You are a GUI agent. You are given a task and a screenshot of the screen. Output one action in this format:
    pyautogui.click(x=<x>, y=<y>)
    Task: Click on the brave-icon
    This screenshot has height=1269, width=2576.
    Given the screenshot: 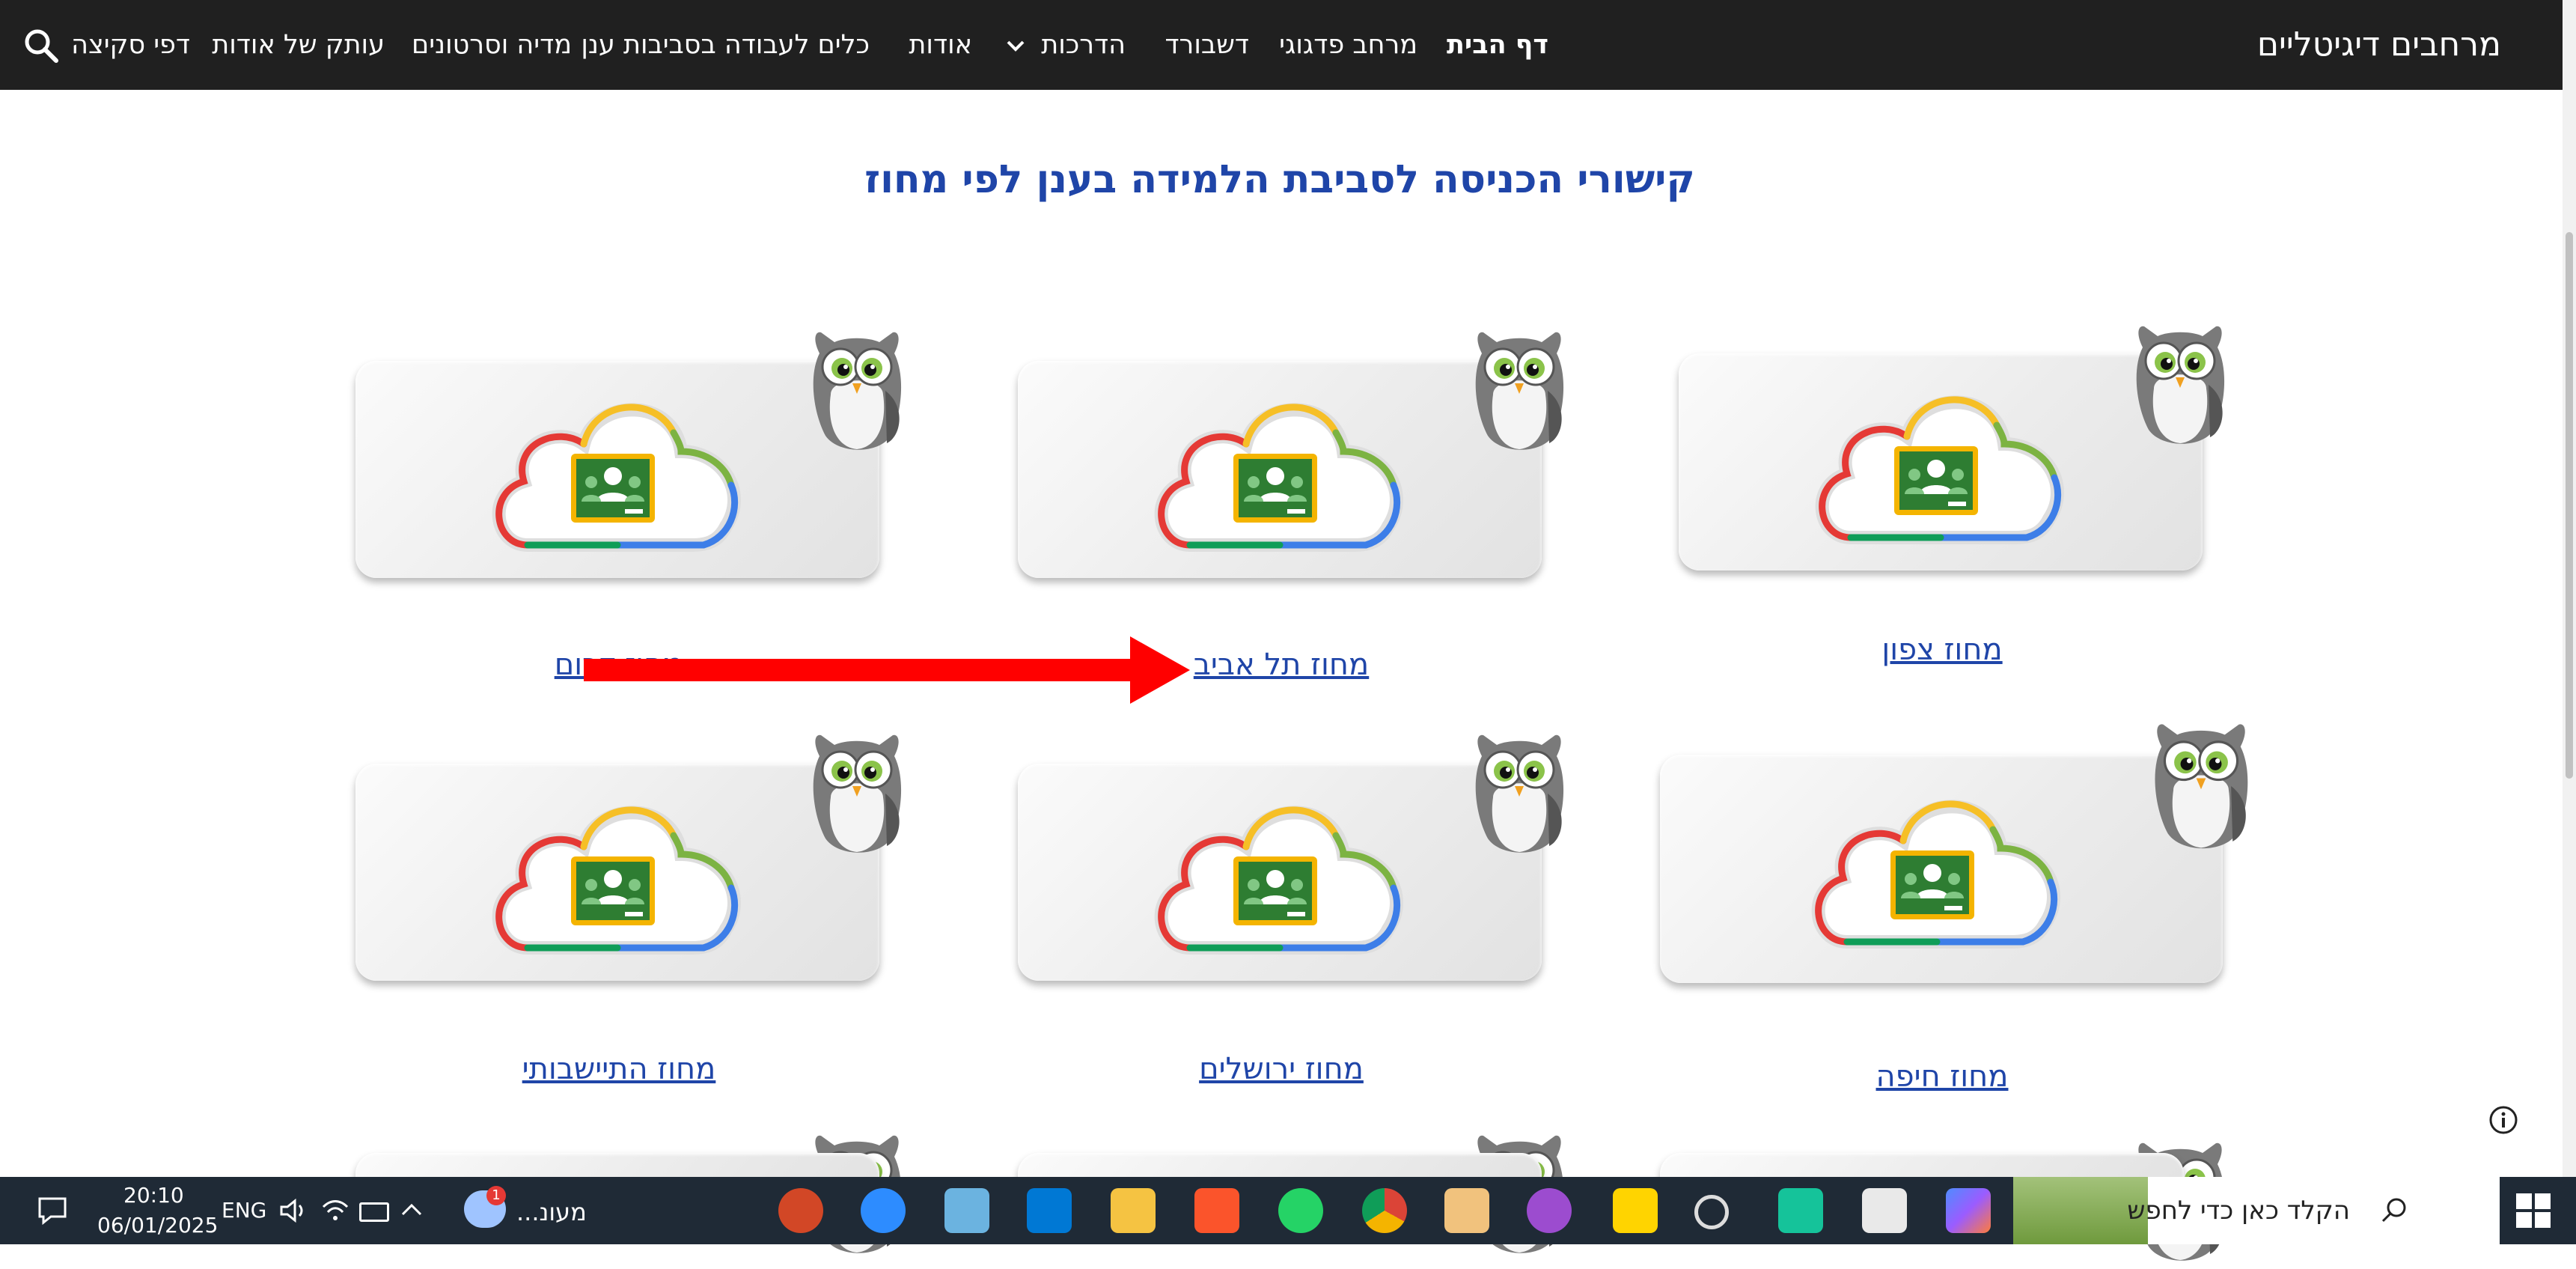 What is the action you would take?
    pyautogui.click(x=1216, y=1210)
    